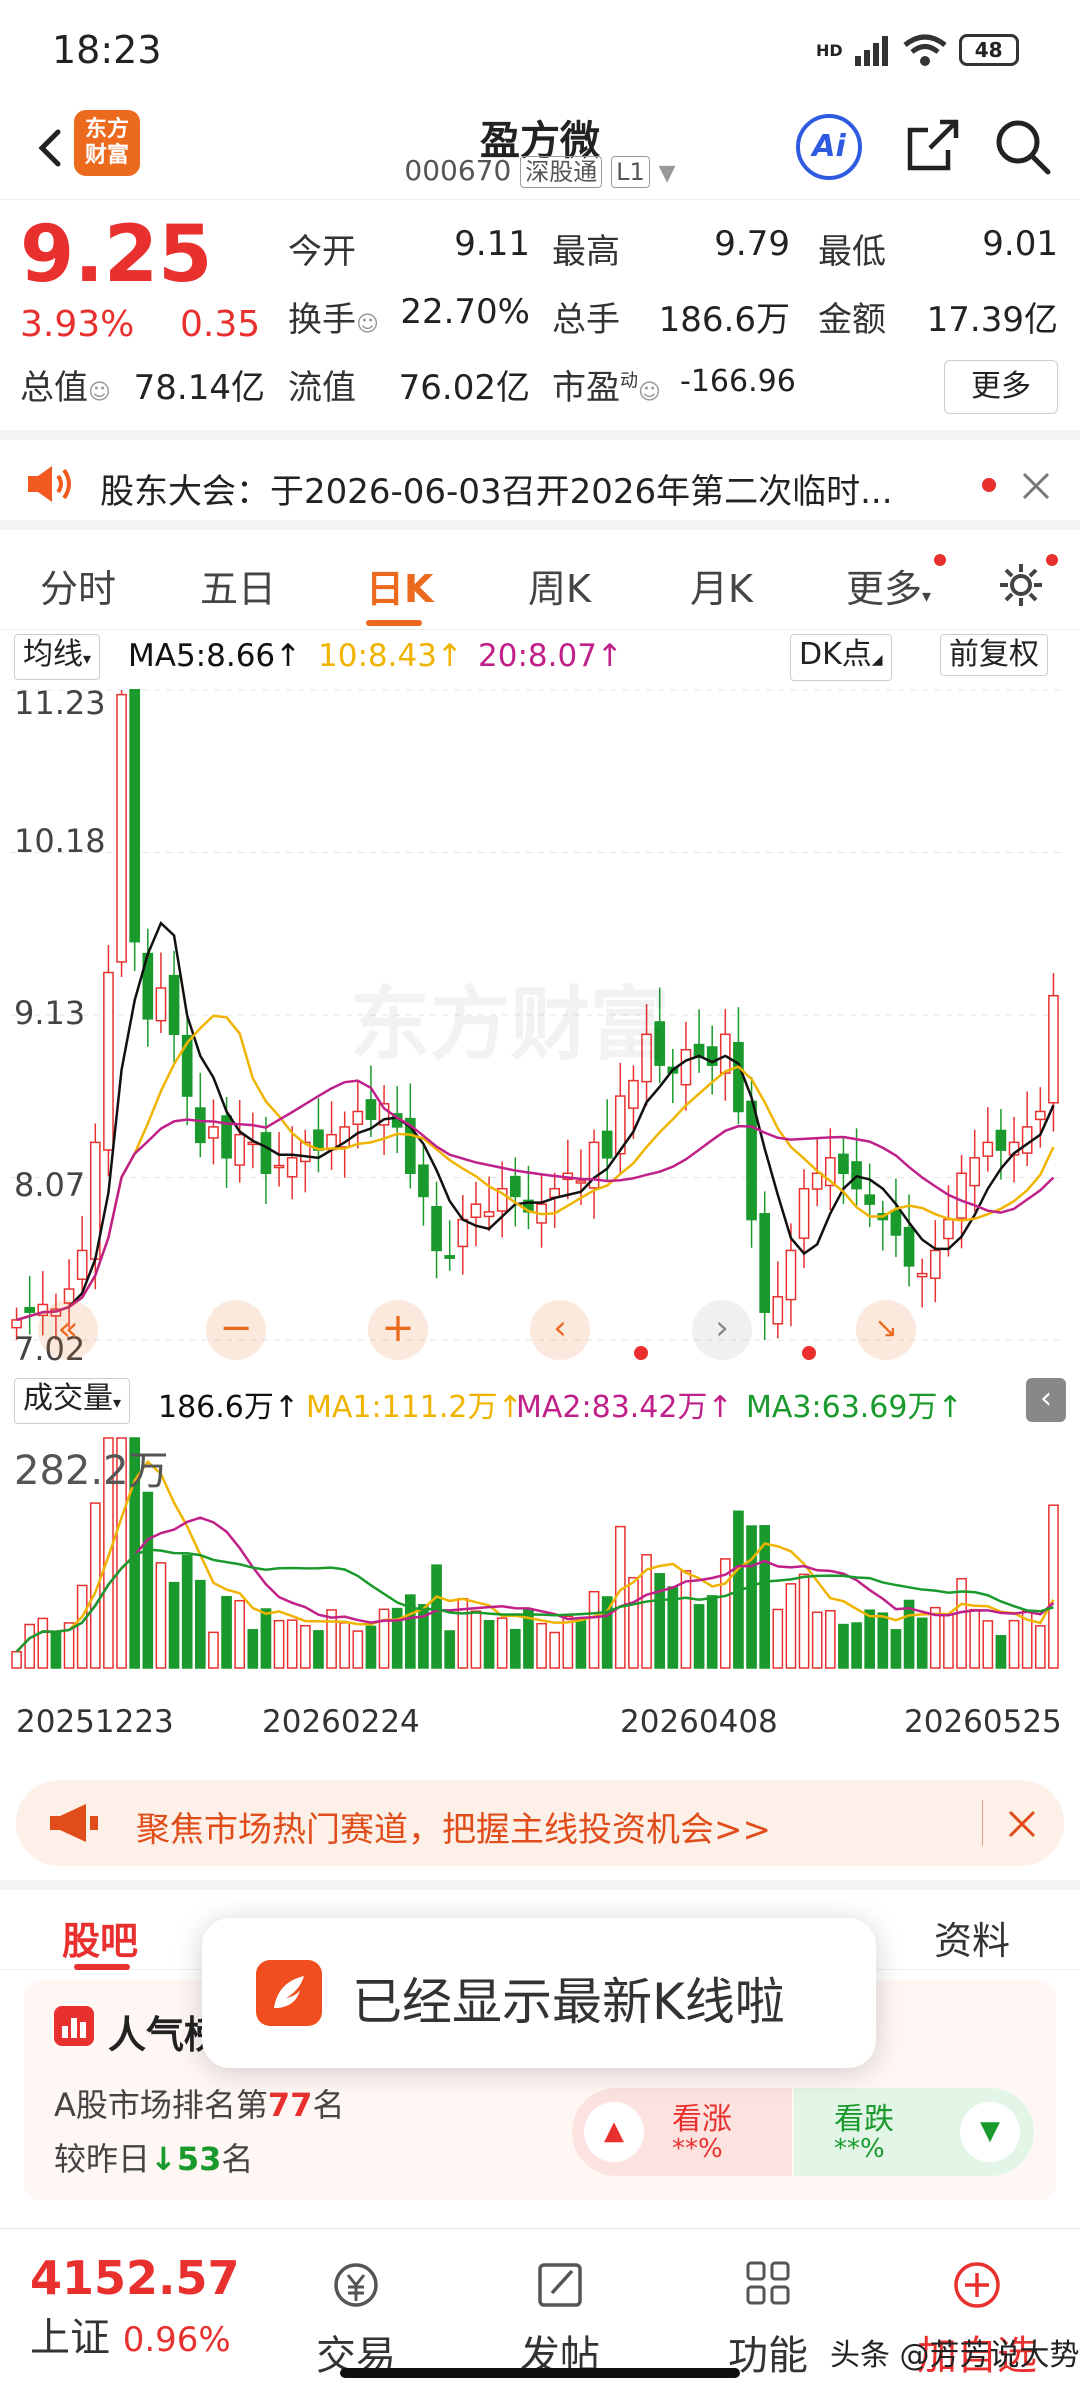  I want to click on tab-weekly-k: 周K, so click(559, 585).